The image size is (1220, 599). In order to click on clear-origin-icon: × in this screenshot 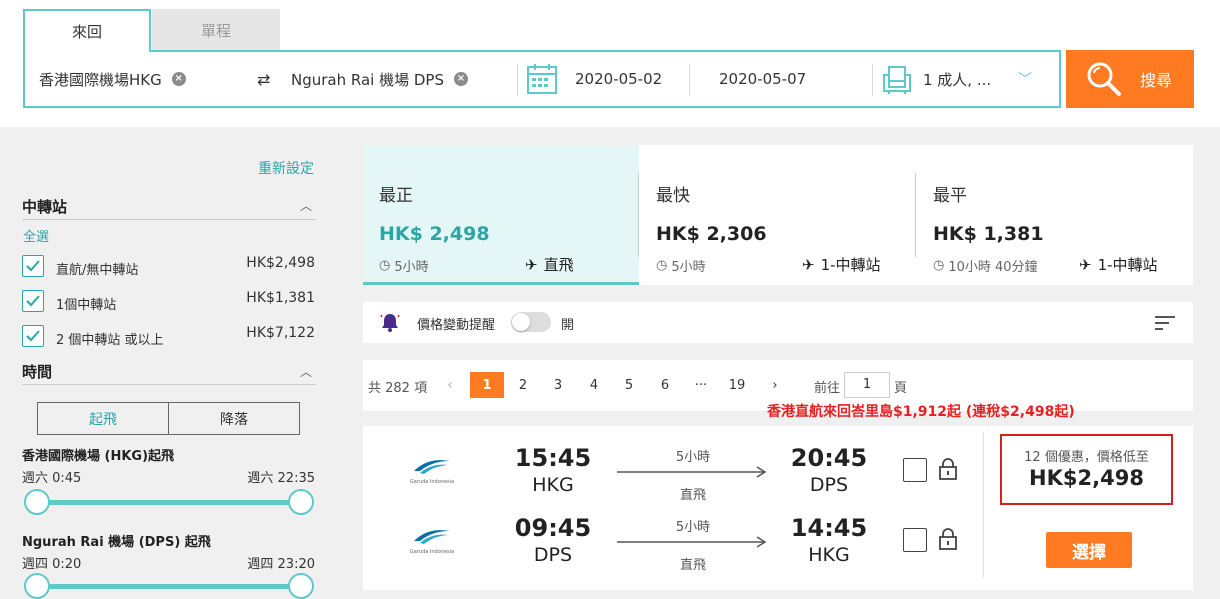, I will do `click(178, 79)`.